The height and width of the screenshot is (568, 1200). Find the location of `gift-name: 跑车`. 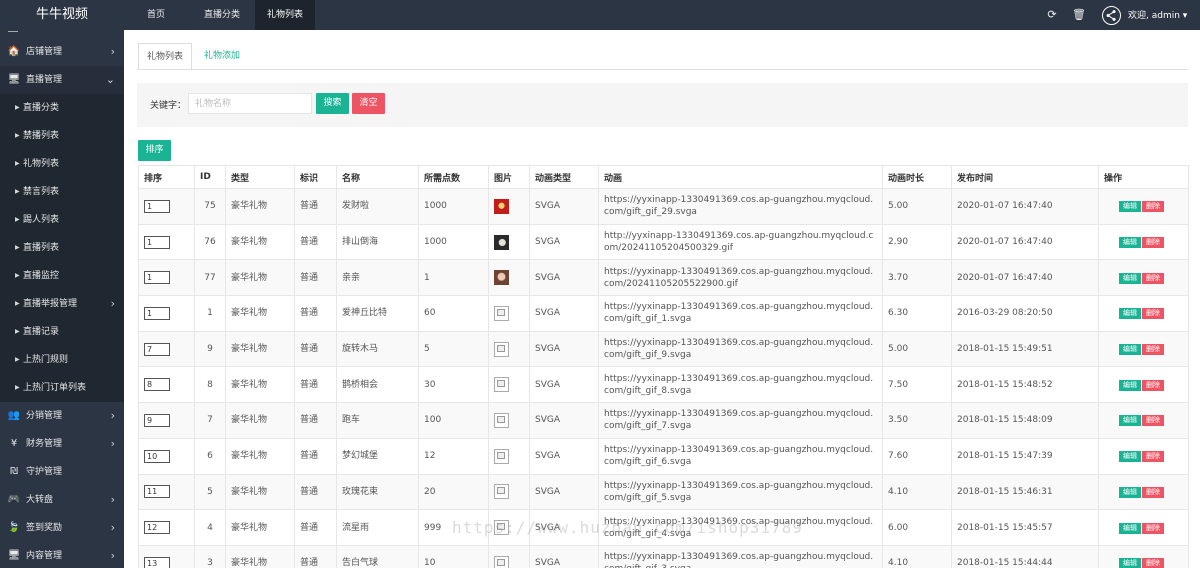

gift-name: 跑车 is located at coordinates (377, 420).